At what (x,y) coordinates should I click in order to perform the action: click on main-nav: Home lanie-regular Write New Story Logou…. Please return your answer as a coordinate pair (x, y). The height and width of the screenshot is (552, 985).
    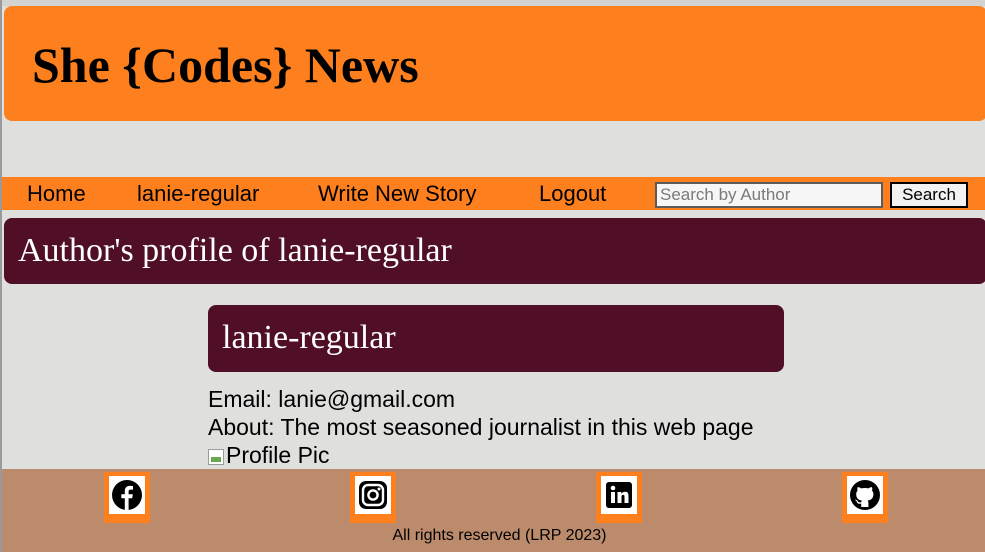
    Looking at the image, I should click on (493, 193).